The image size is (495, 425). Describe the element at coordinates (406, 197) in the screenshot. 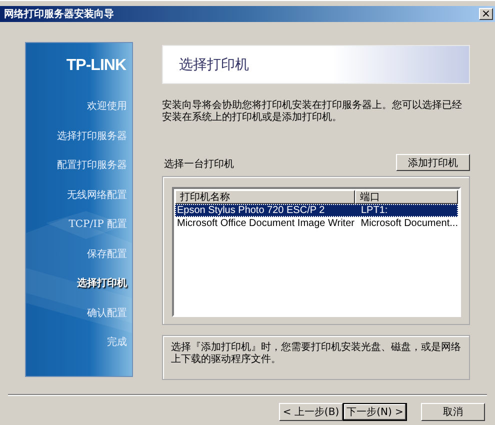

I see `column-header: 端口` at that location.